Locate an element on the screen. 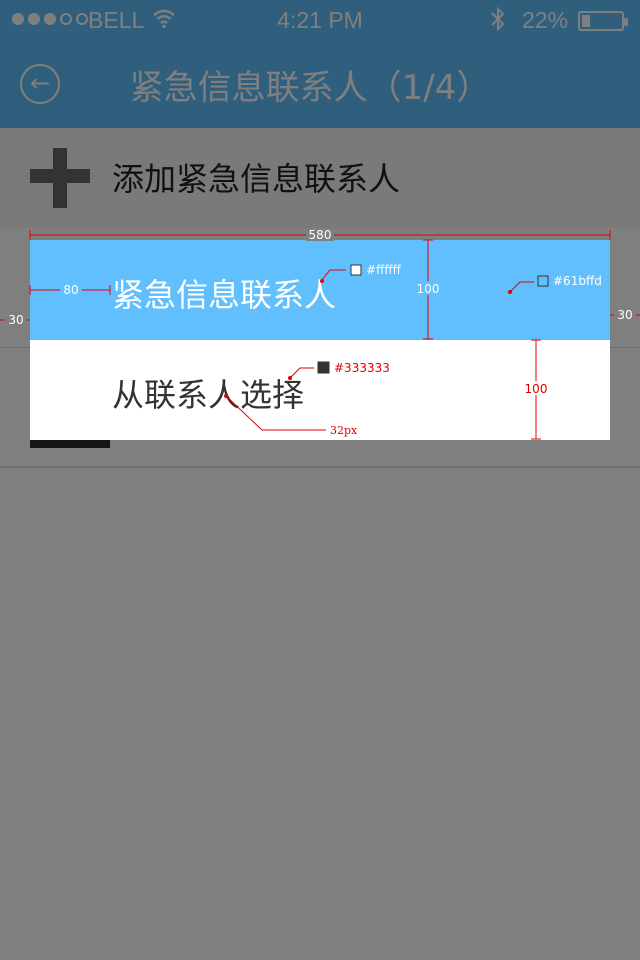 This screenshot has width=640, height=960. font-size-label: 32px is located at coordinates (344, 430).